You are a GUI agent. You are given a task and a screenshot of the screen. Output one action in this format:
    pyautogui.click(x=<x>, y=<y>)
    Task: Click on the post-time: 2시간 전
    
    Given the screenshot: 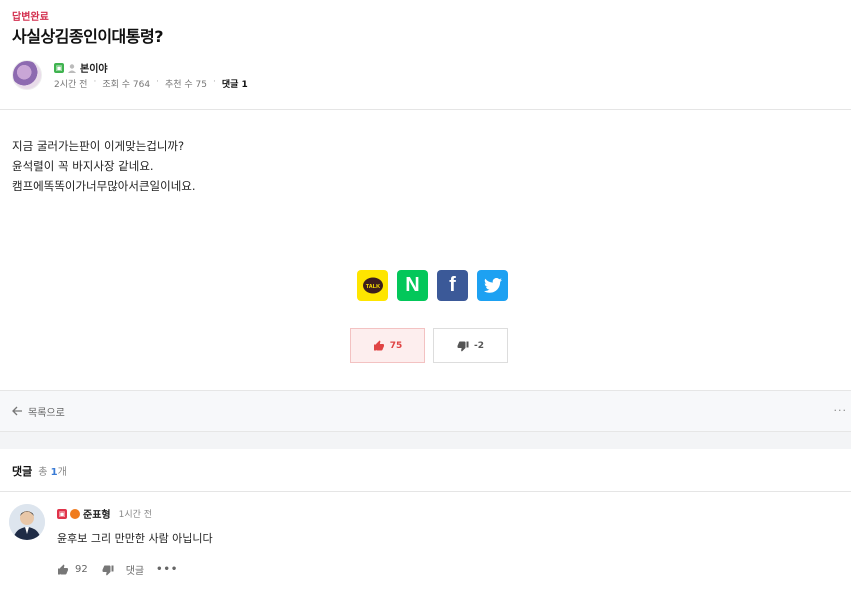 What is the action you would take?
    pyautogui.click(x=71, y=85)
    